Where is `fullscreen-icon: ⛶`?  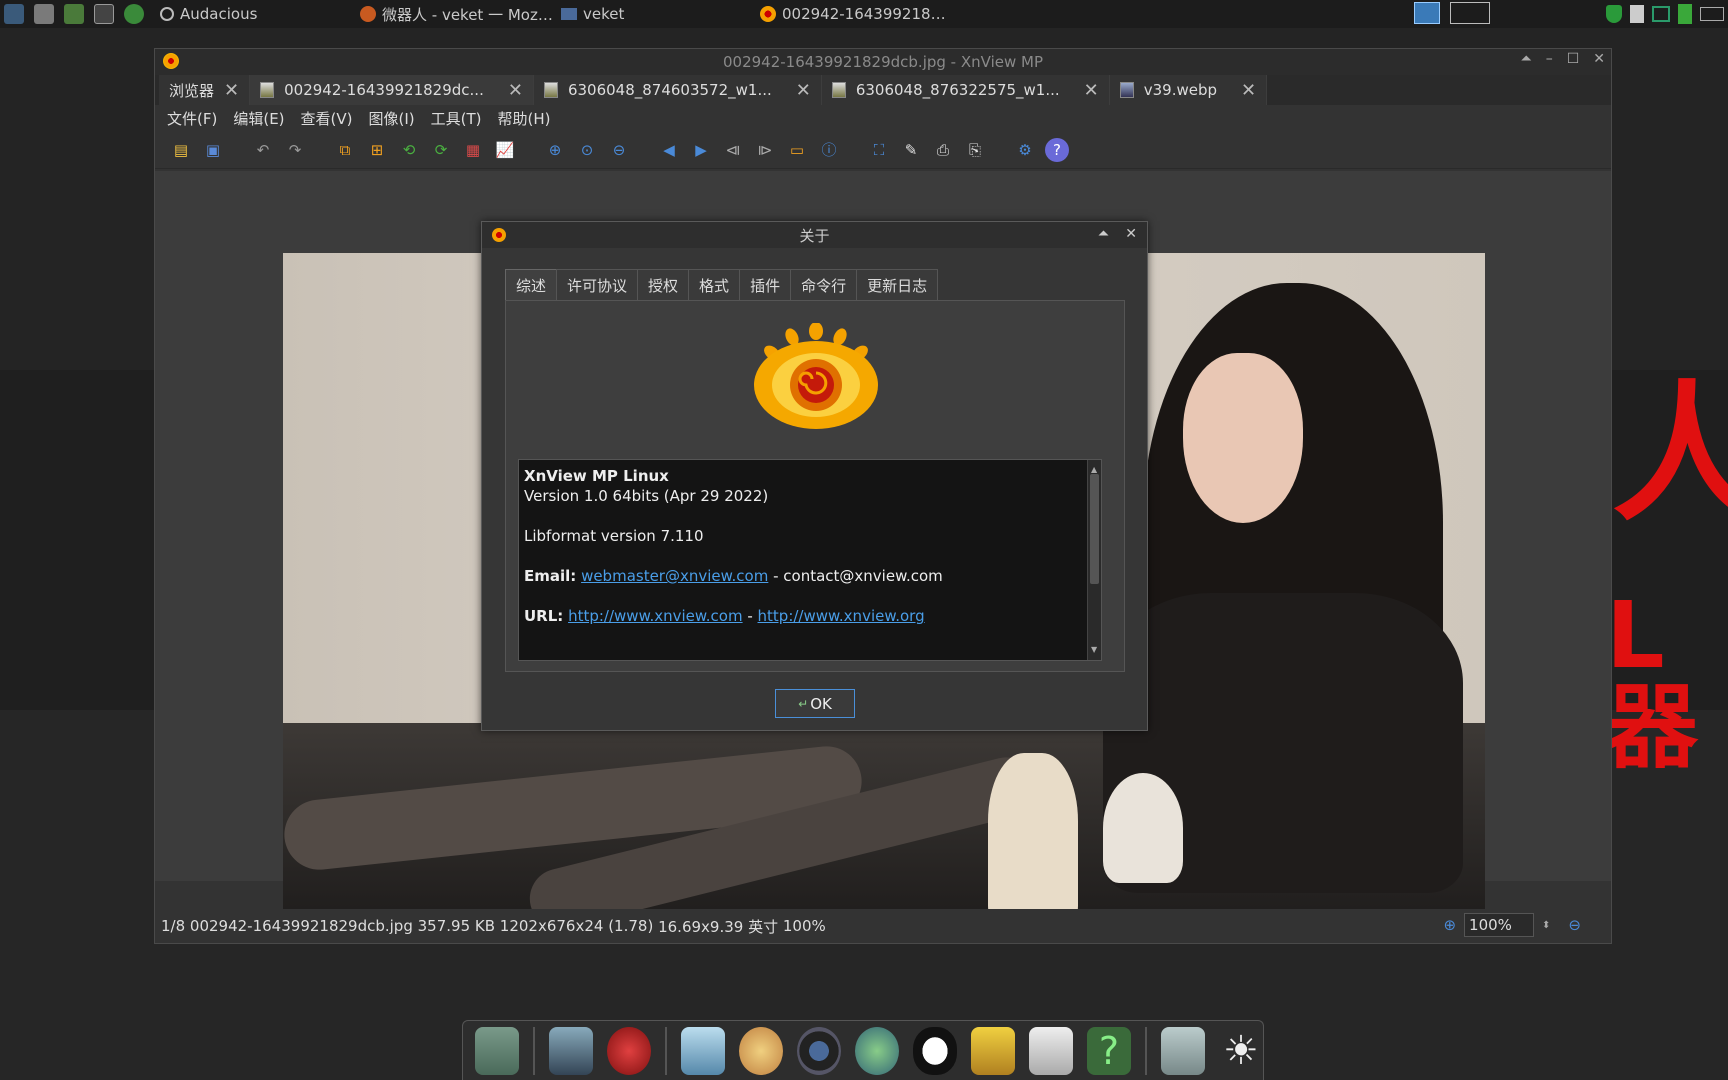
fullscreen-icon: ⛶ is located at coordinates (879, 150).